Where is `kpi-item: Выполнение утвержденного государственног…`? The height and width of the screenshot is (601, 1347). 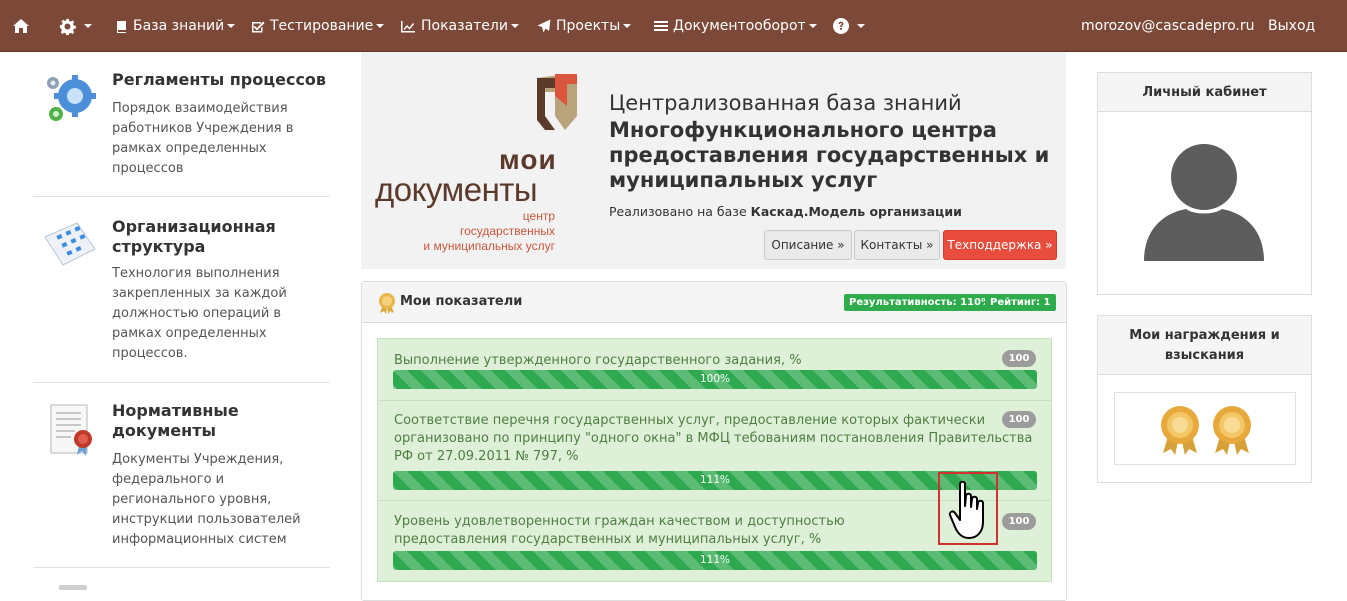
kpi-item: Выполнение утвержденного государственног… is located at coordinates (714, 370).